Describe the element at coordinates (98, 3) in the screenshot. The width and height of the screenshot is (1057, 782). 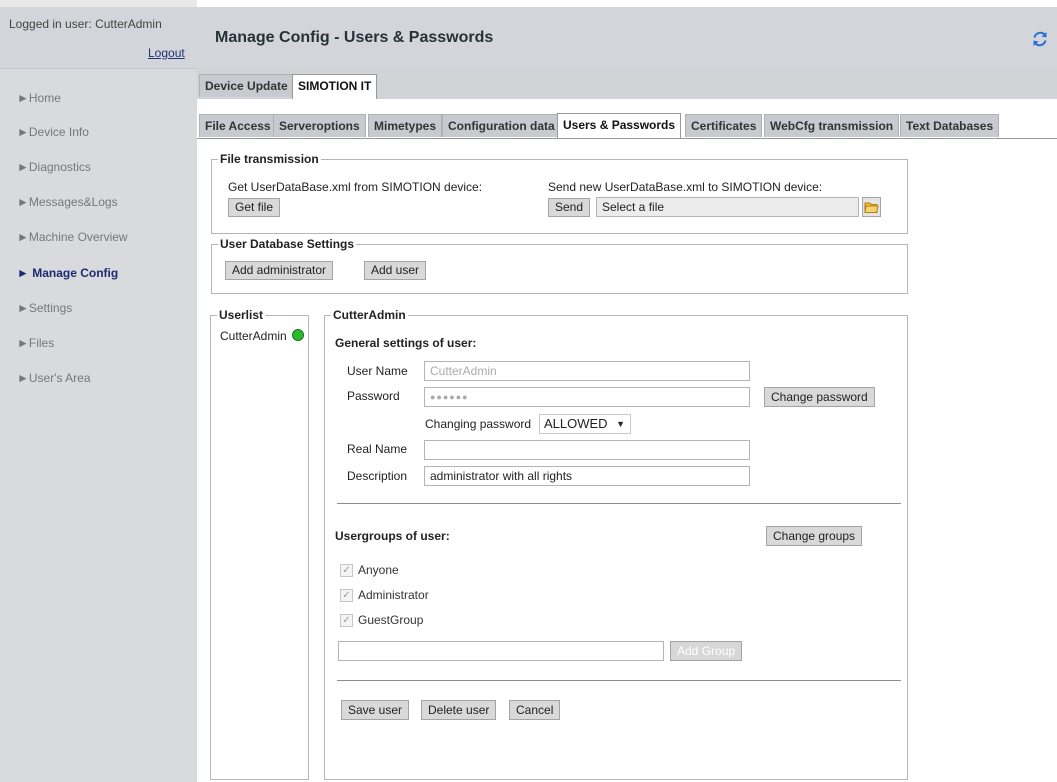
I see `top-strip` at that location.